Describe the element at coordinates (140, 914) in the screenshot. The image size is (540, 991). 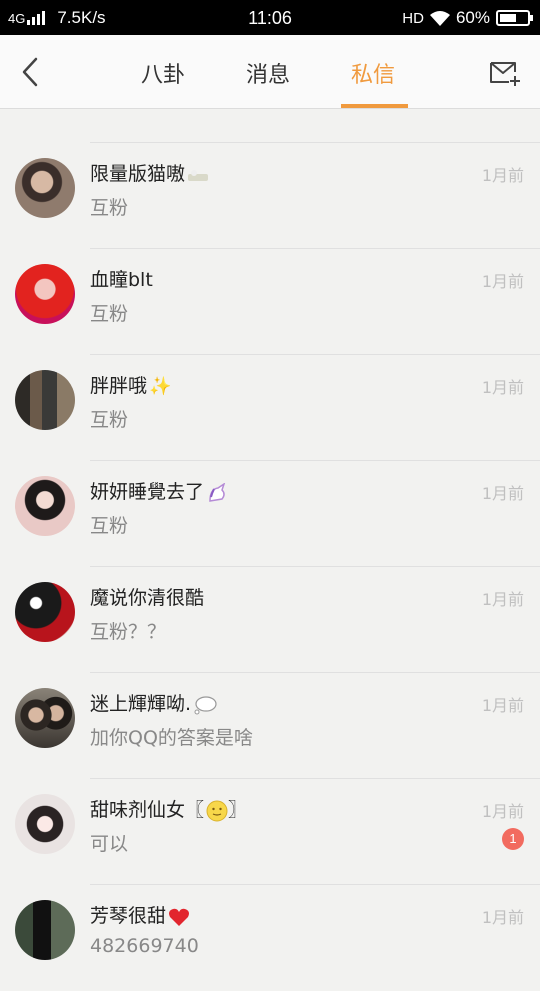
I see `conversation-name: 芳琴很甜` at that location.